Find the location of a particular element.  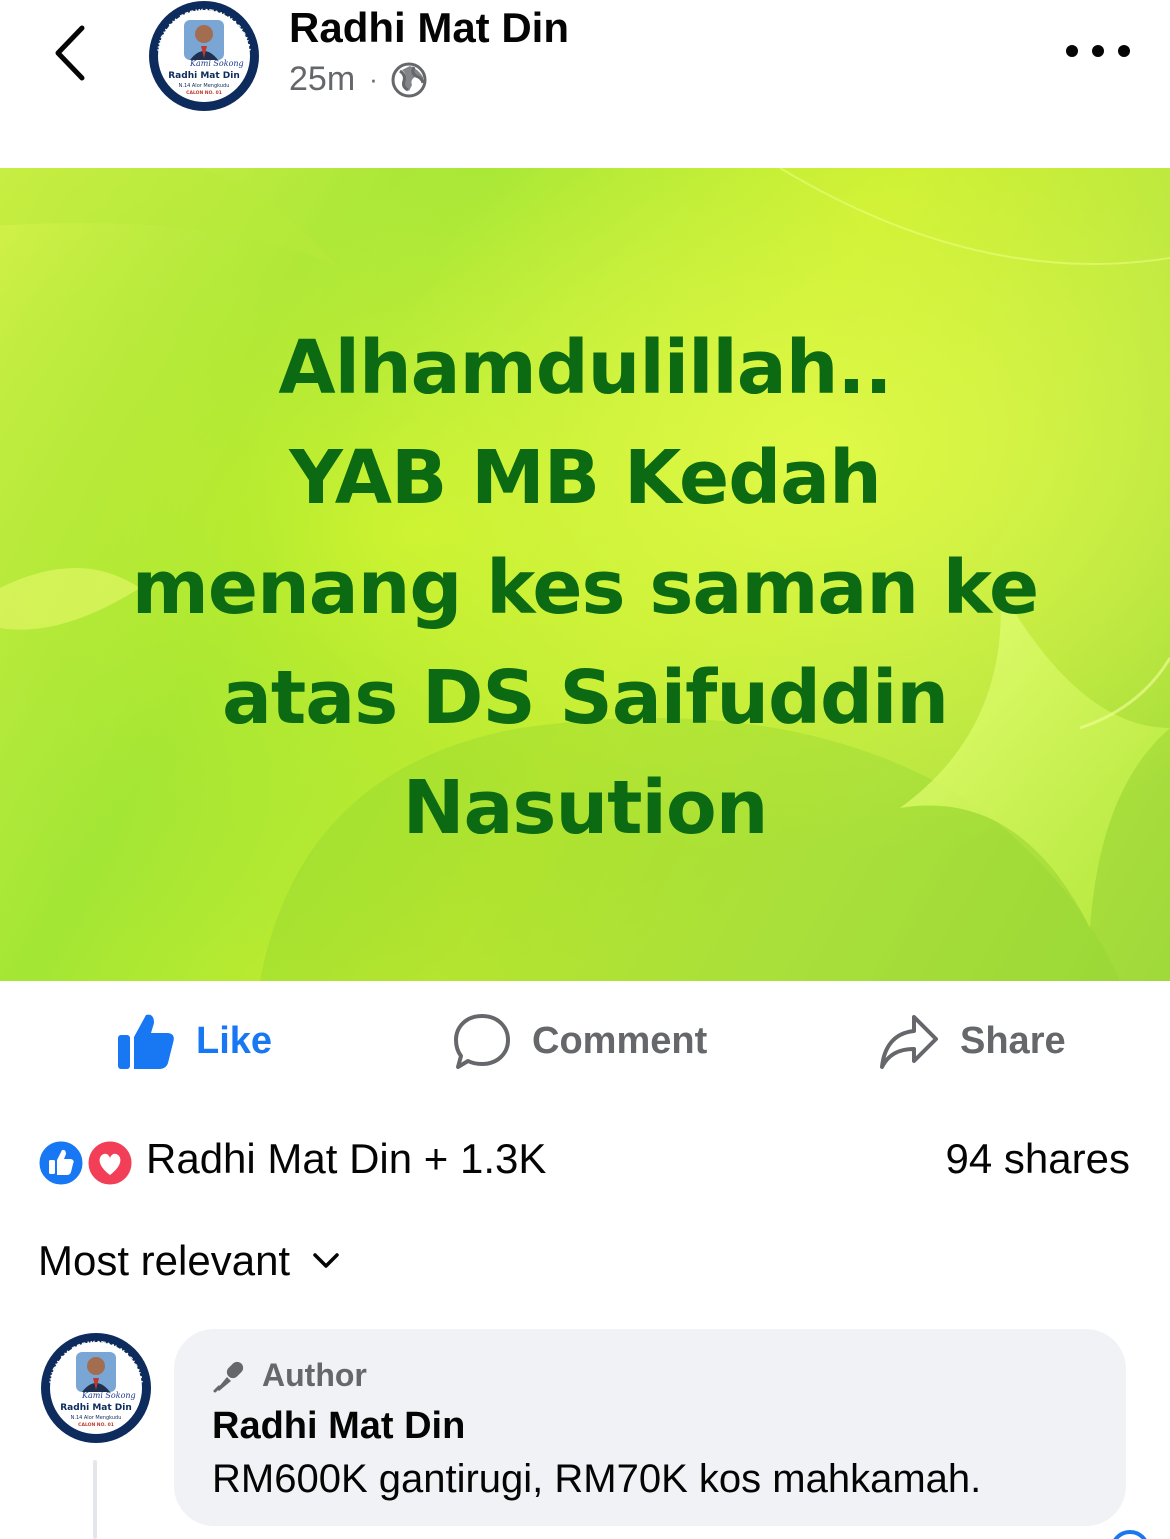

reaction-icons is located at coordinates (86, 1163).